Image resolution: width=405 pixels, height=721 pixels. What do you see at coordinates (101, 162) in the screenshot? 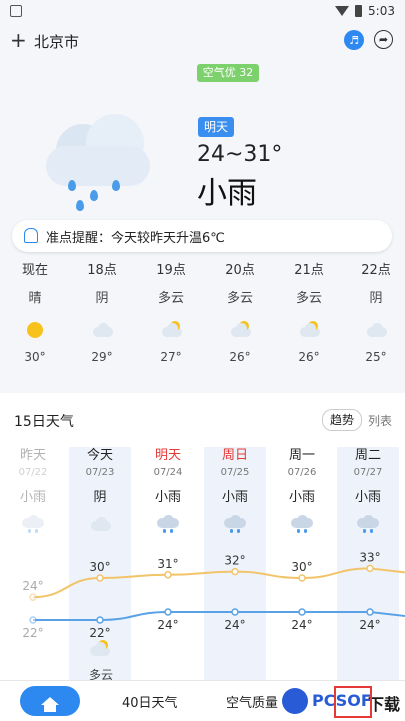
I see `rain-cloud-icon` at bounding box center [101, 162].